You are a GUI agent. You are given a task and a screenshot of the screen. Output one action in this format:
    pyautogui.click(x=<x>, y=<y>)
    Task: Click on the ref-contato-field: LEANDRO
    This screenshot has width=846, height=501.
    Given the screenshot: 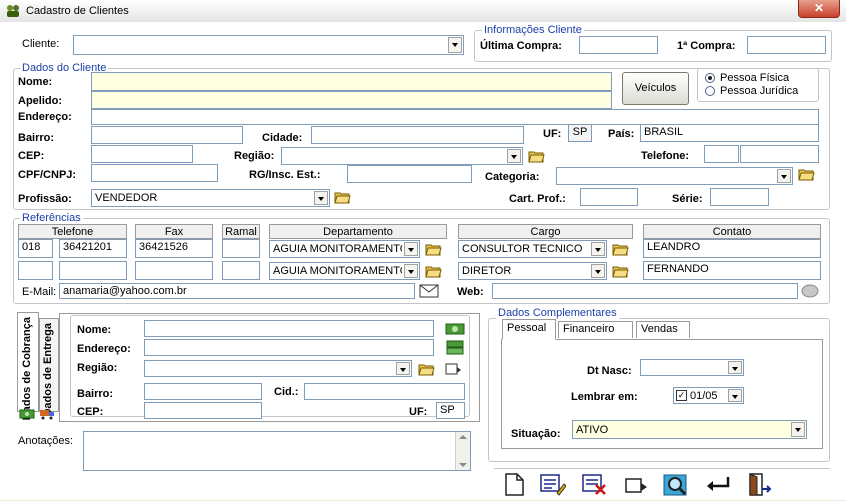 What is the action you would take?
    pyautogui.click(x=732, y=248)
    